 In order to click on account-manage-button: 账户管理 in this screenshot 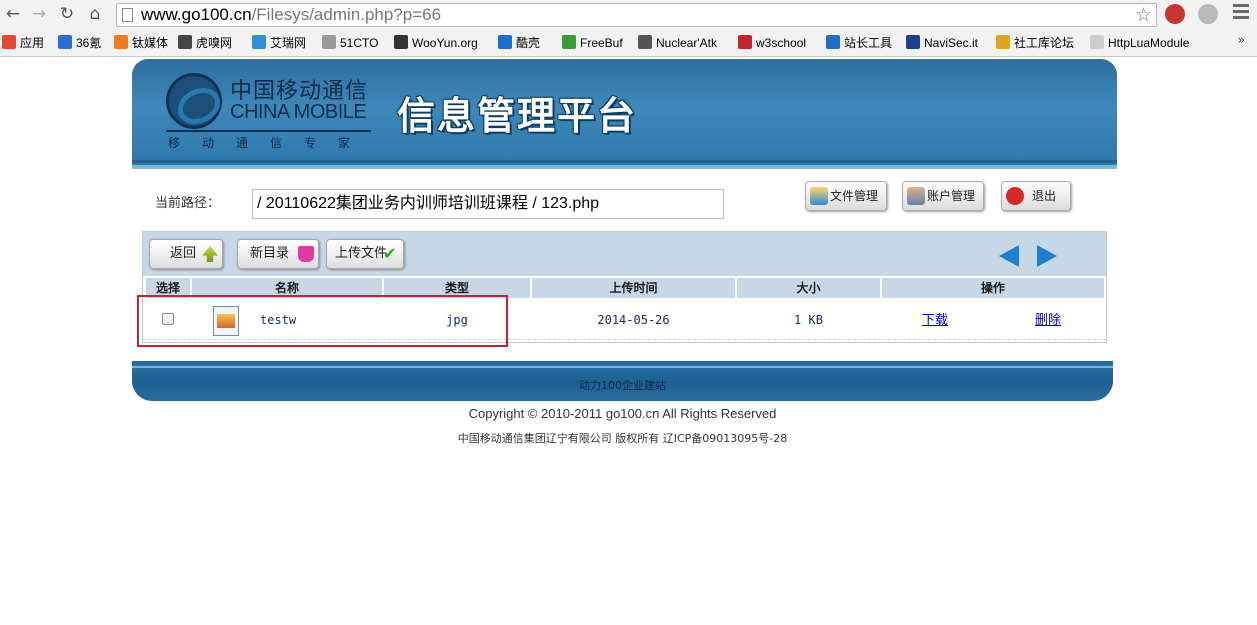, I will do `click(943, 196)`.